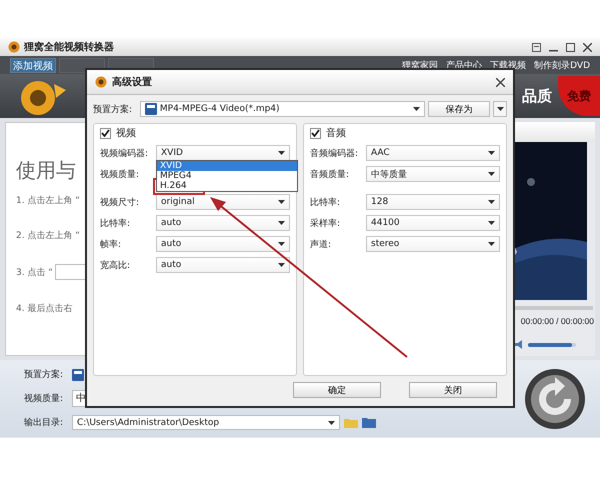  Describe the element at coordinates (223, 202) in the screenshot. I see `dropdown-field: original` at that location.